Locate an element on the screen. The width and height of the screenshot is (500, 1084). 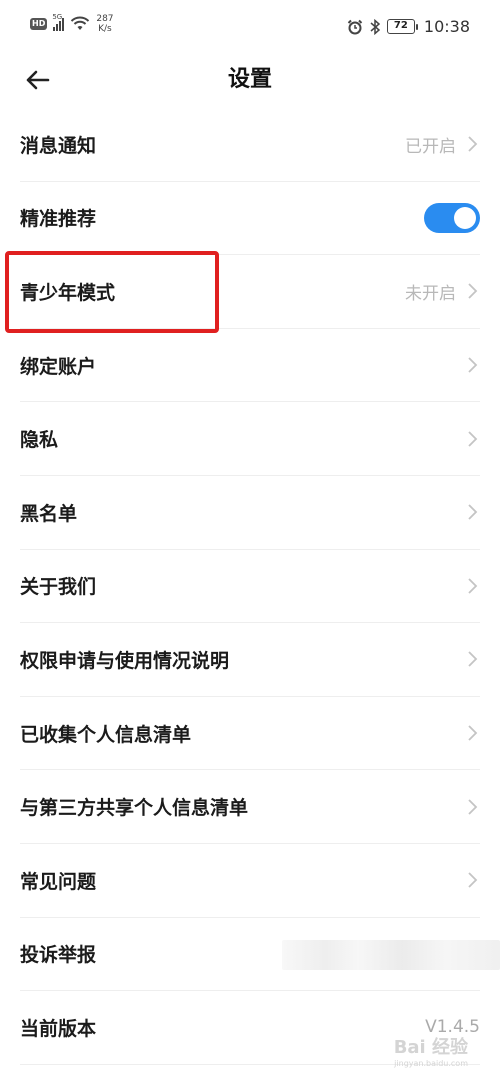
row-value: 已开启 is located at coordinates (430, 146).